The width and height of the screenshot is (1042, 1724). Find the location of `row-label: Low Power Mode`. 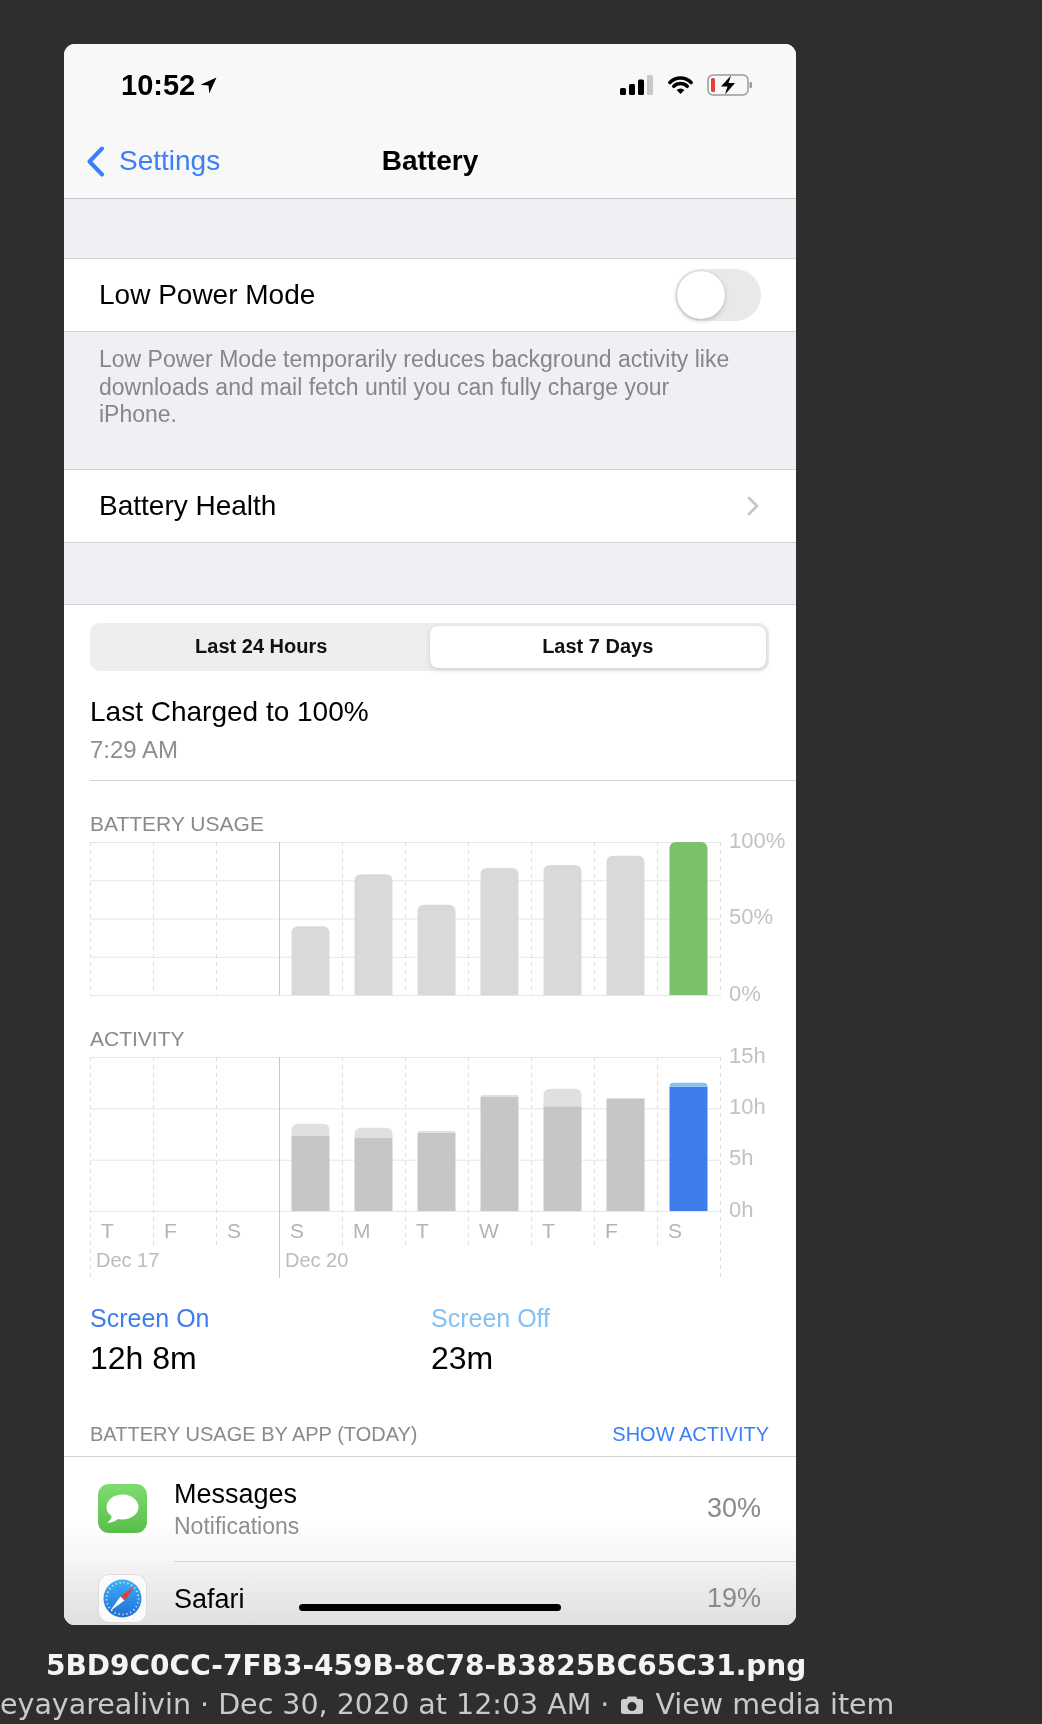

row-label: Low Power Mode is located at coordinates (207, 295).